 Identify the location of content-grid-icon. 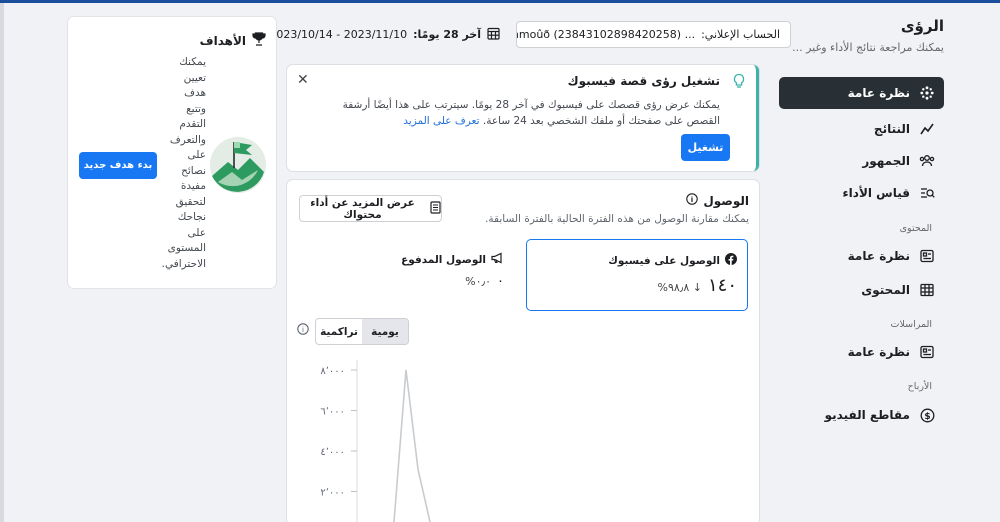
(927, 290).